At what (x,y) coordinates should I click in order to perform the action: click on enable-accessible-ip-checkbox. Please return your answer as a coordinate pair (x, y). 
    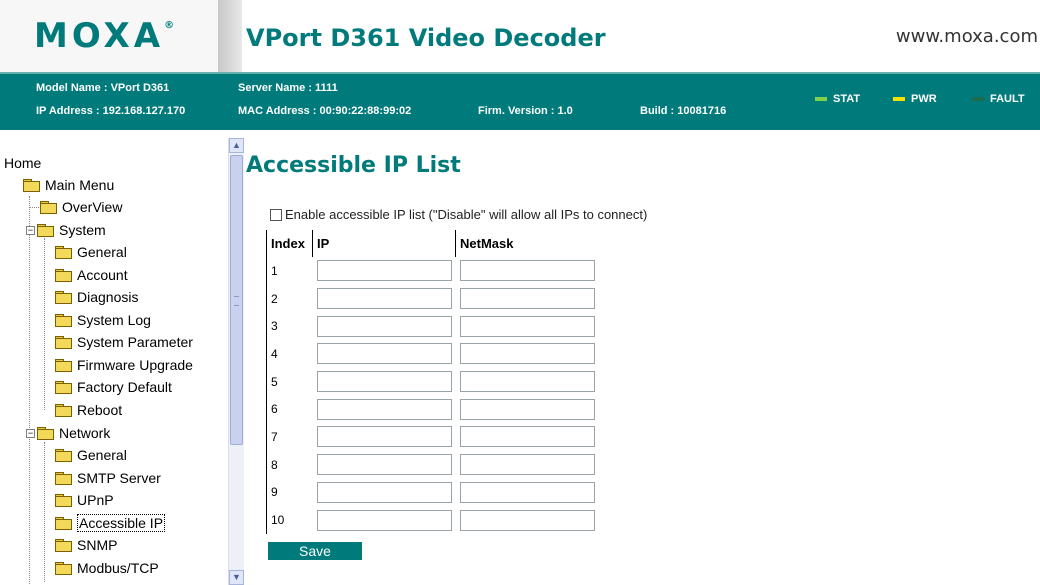
    Looking at the image, I should click on (276, 214).